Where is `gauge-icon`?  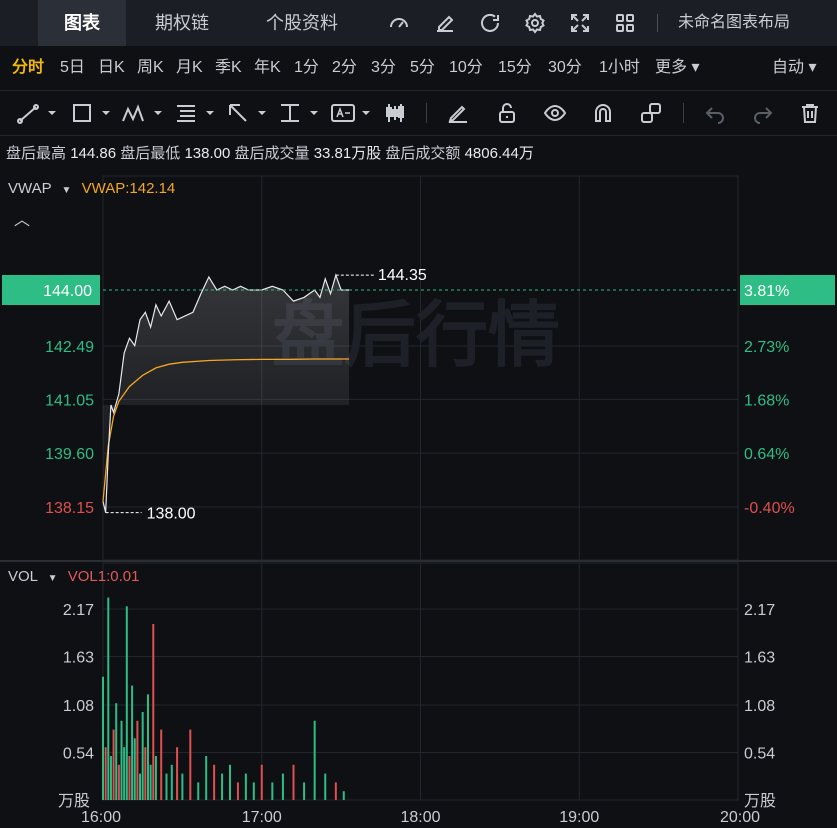
gauge-icon is located at coordinates (399, 23).